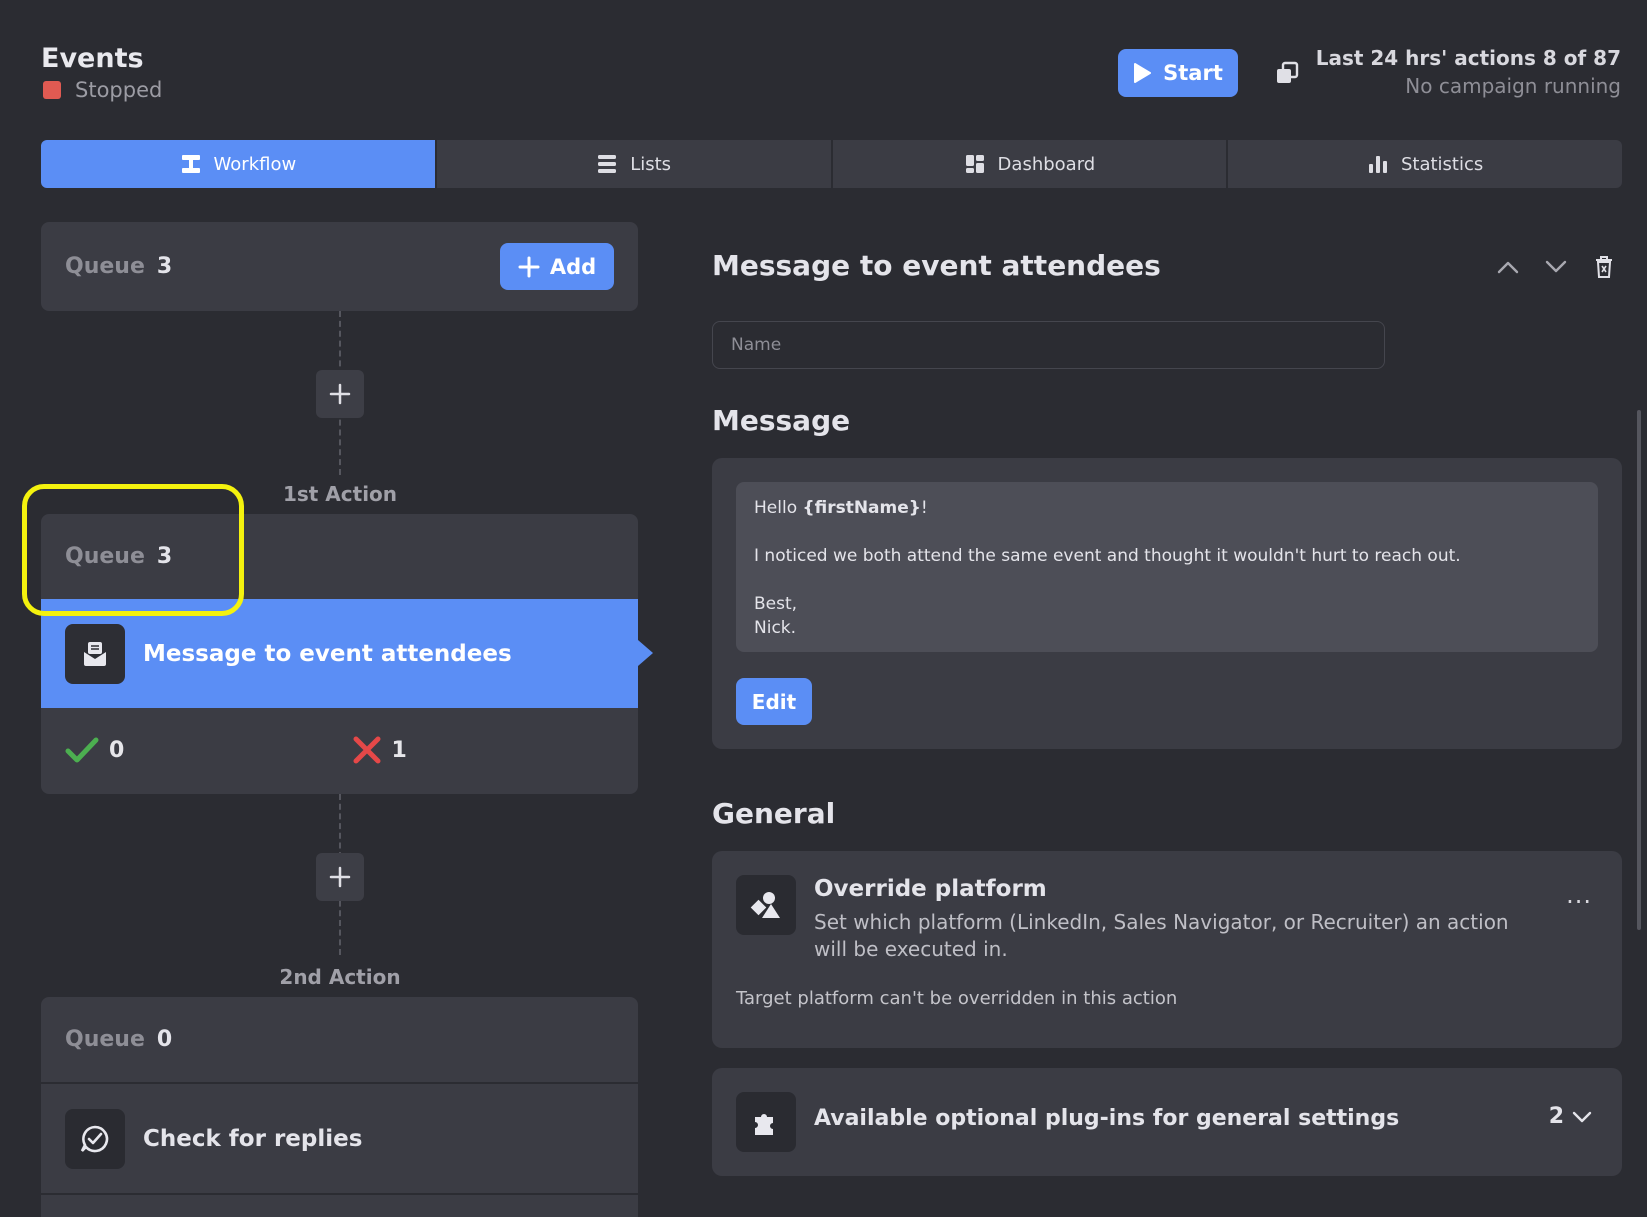  Describe the element at coordinates (1556, 1116) in the screenshot. I see `plugins-count: 2` at that location.